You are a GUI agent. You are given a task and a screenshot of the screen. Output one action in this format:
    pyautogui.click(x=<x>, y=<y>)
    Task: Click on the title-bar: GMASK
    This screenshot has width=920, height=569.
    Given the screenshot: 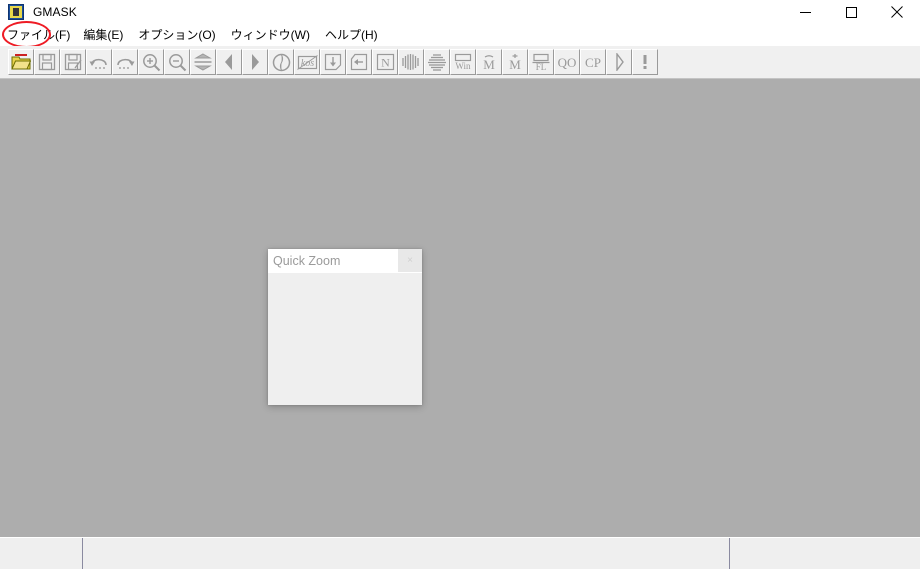 What is the action you would take?
    pyautogui.click(x=460, y=12)
    